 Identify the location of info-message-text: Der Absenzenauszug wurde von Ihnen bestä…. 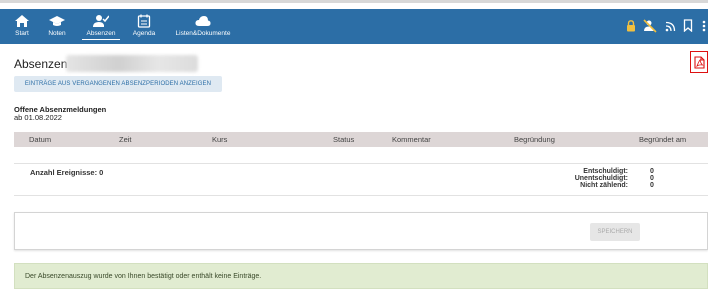
(143, 276).